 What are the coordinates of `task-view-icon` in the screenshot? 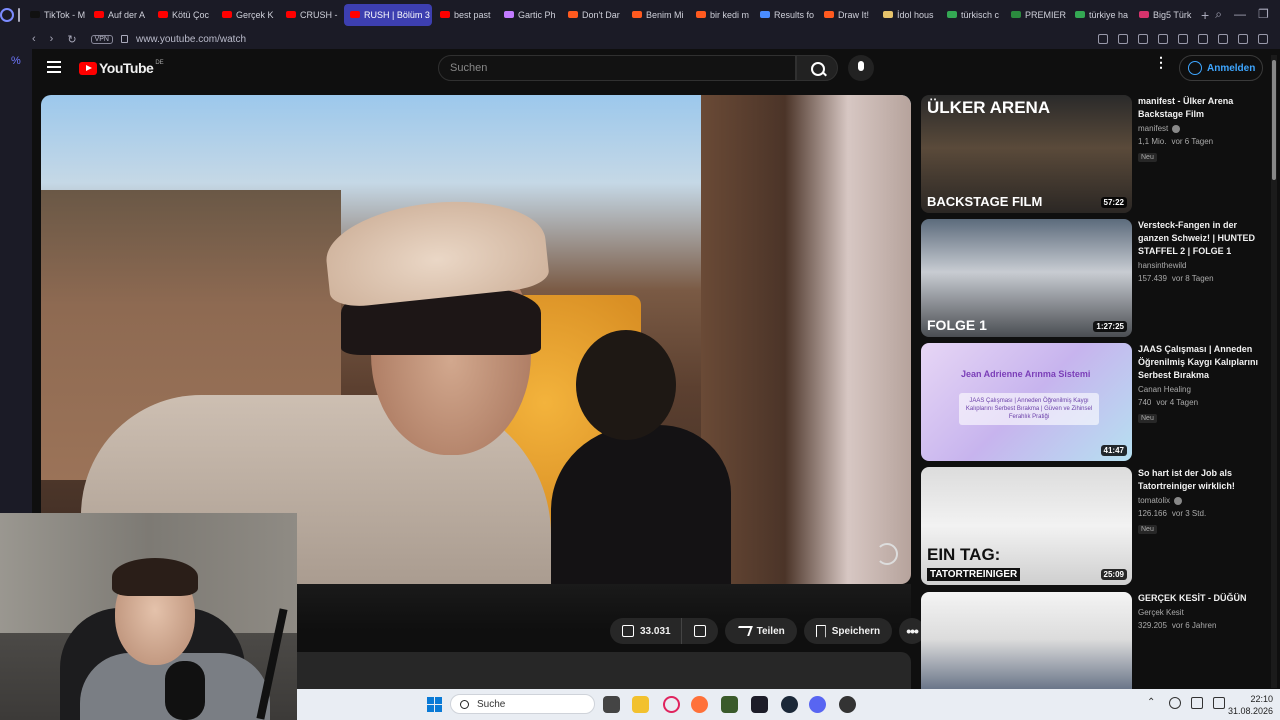 It's located at (611, 704).